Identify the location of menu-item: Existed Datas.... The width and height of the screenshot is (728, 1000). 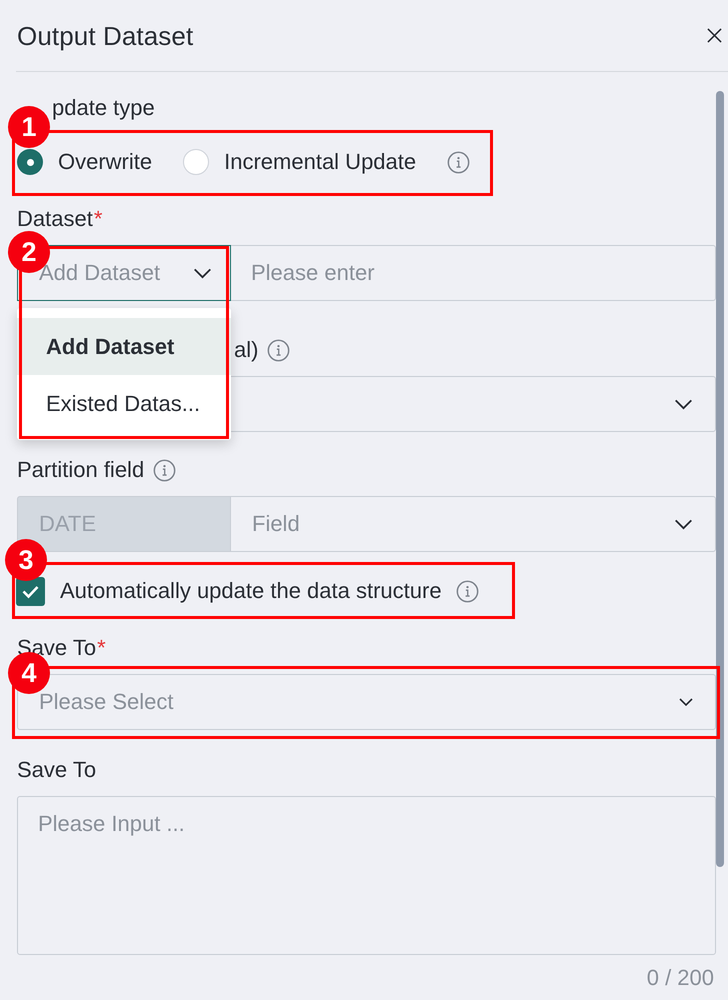
(124, 403).